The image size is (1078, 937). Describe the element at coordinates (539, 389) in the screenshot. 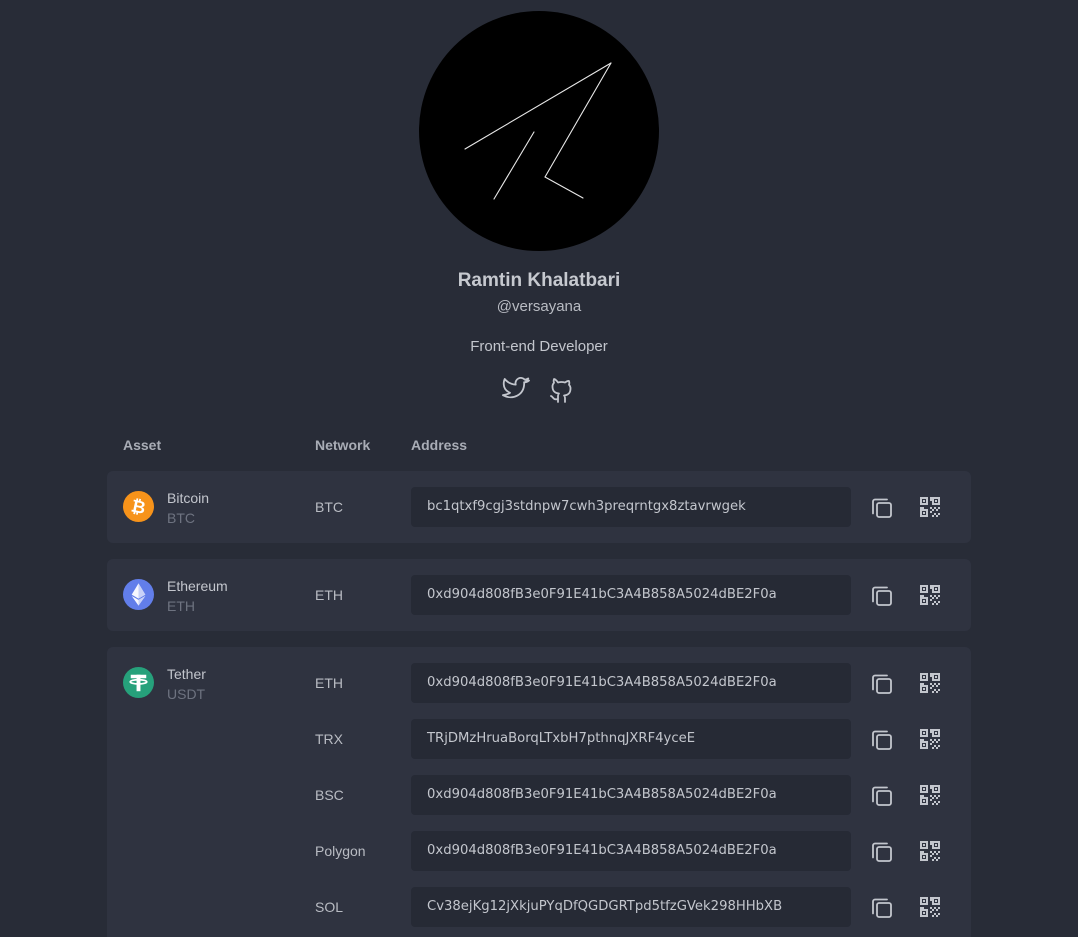

I see `social-links` at that location.